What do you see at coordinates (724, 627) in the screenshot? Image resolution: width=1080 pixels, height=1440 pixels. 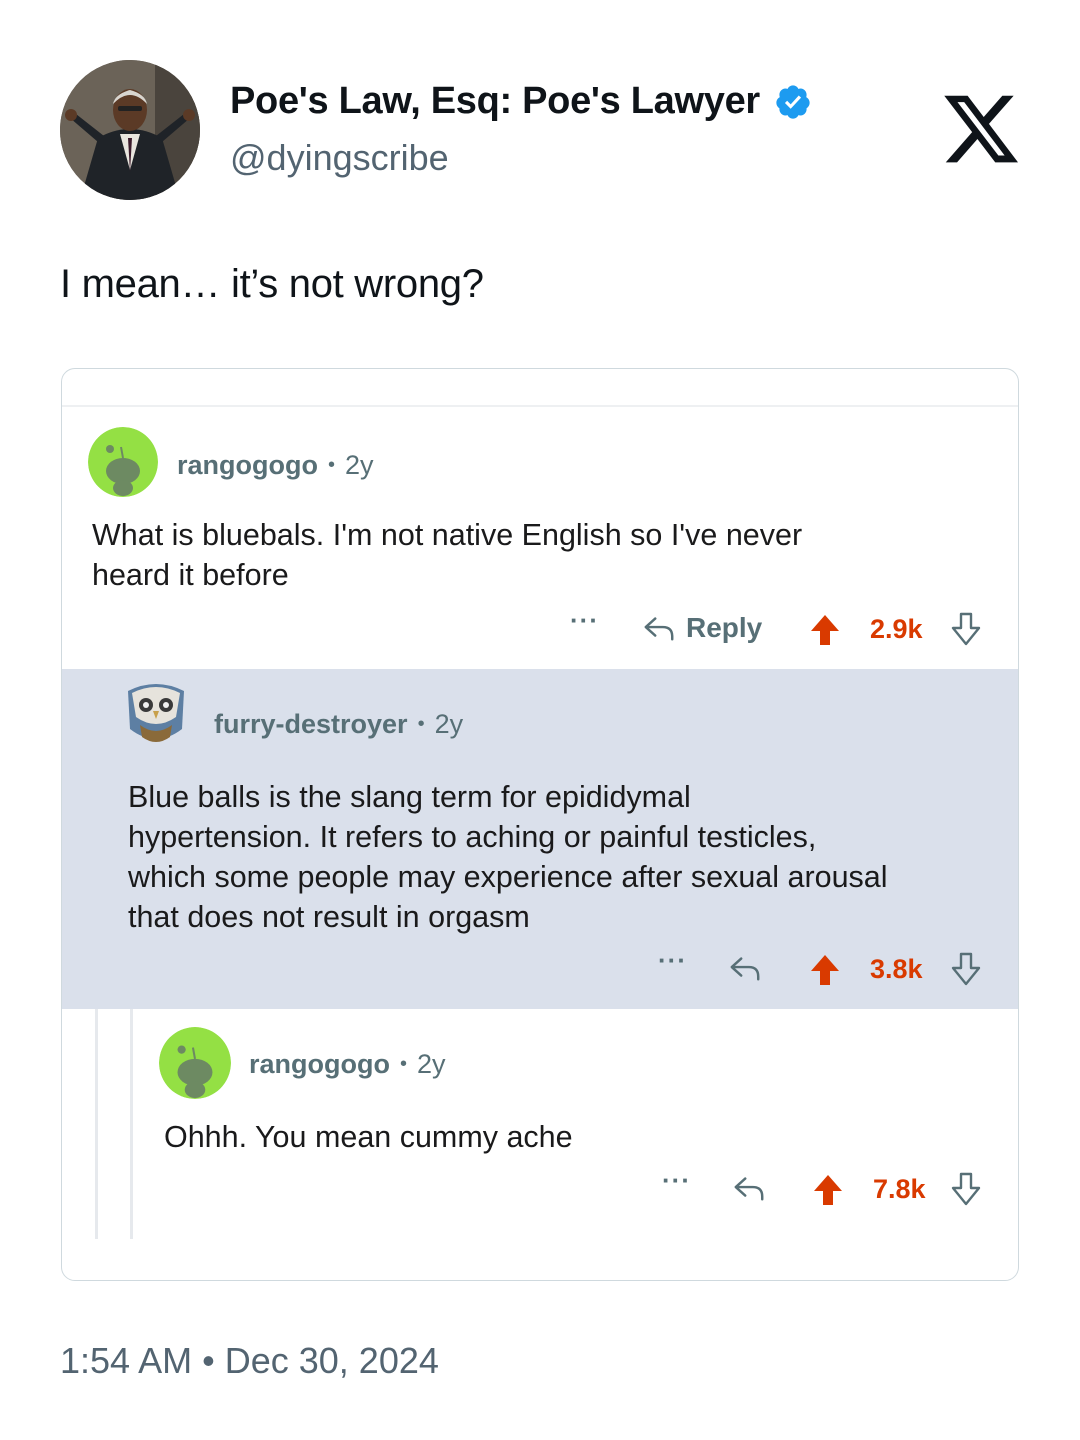 I see `reply-label: Reply` at bounding box center [724, 627].